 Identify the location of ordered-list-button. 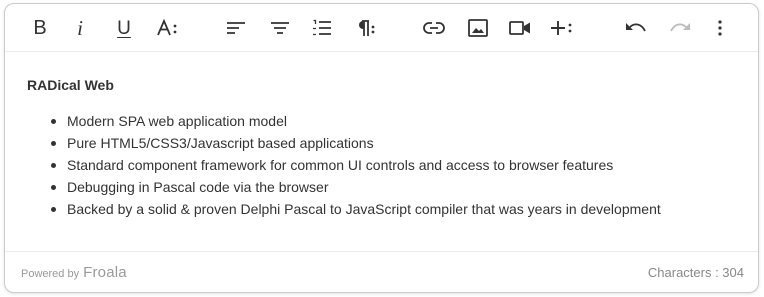
(322, 28).